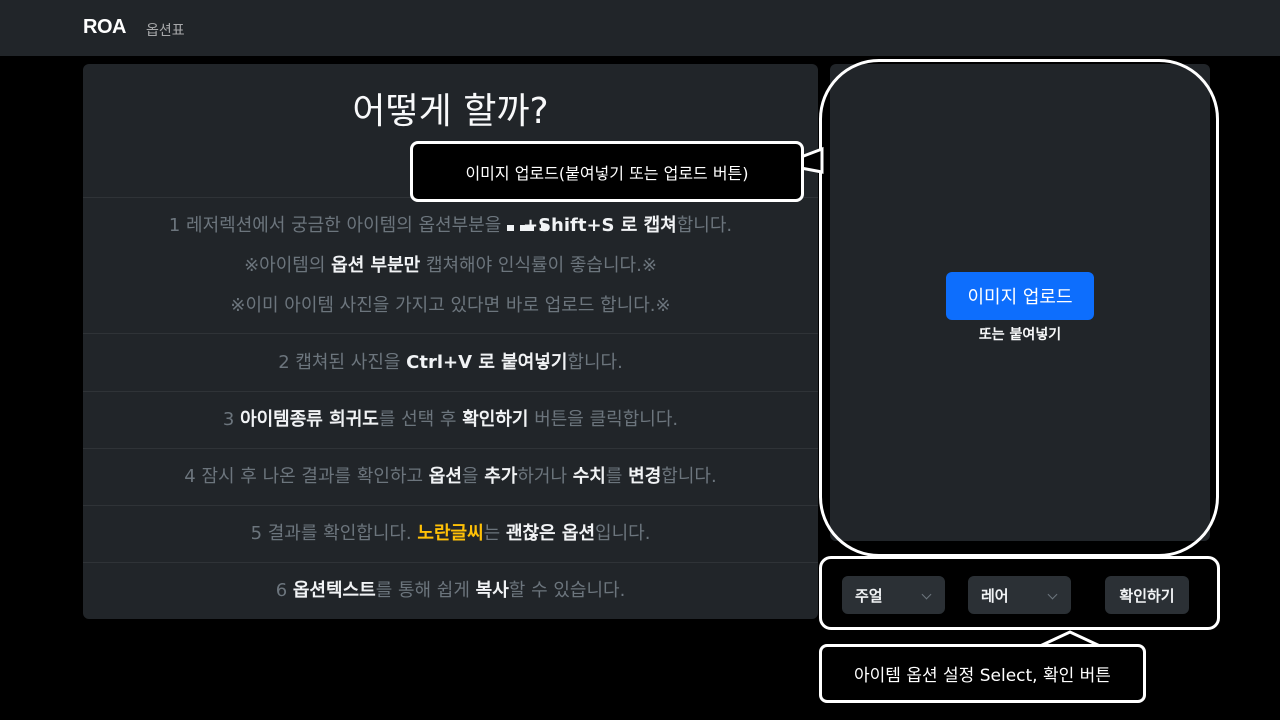  What do you see at coordinates (450, 590) in the screenshot?
I see `guide-step-6: 6 옵션텍스트를 통해 쉽게 복사할 수 있습니다.` at bounding box center [450, 590].